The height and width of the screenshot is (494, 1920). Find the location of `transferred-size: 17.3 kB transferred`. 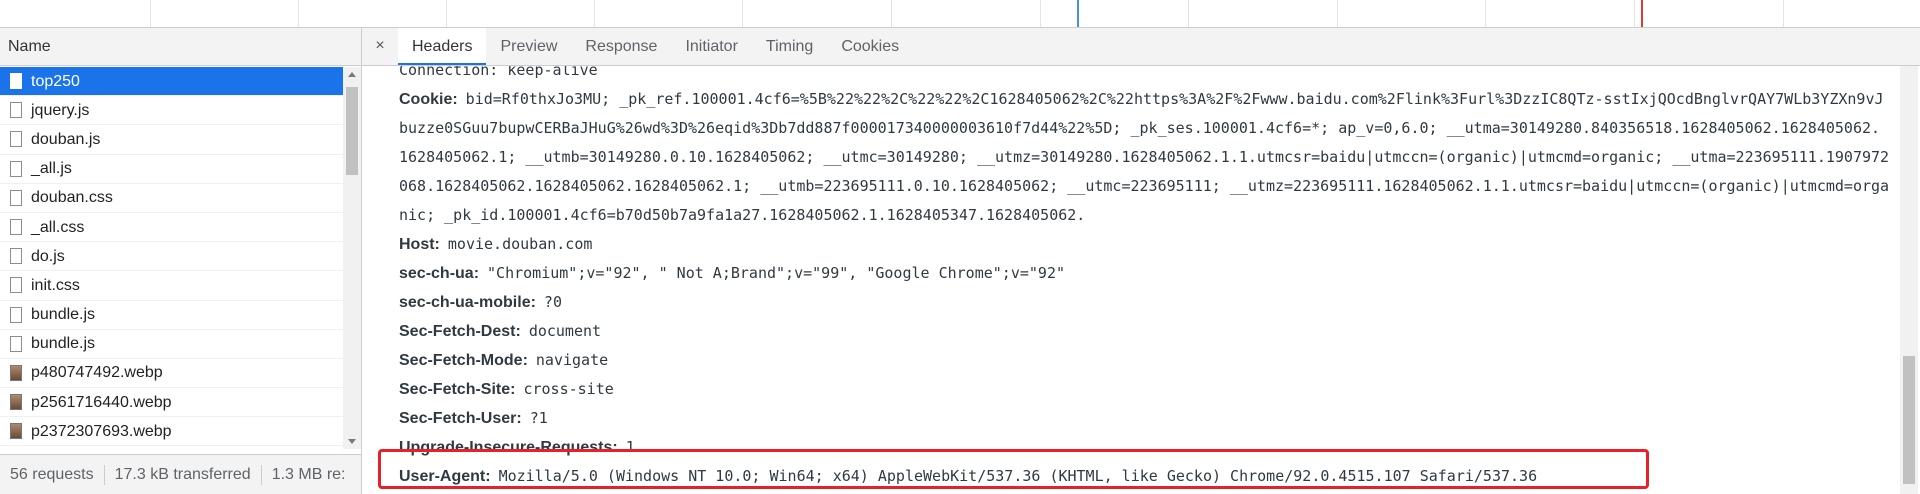

transferred-size: 17.3 kB transferred is located at coordinates (182, 474).